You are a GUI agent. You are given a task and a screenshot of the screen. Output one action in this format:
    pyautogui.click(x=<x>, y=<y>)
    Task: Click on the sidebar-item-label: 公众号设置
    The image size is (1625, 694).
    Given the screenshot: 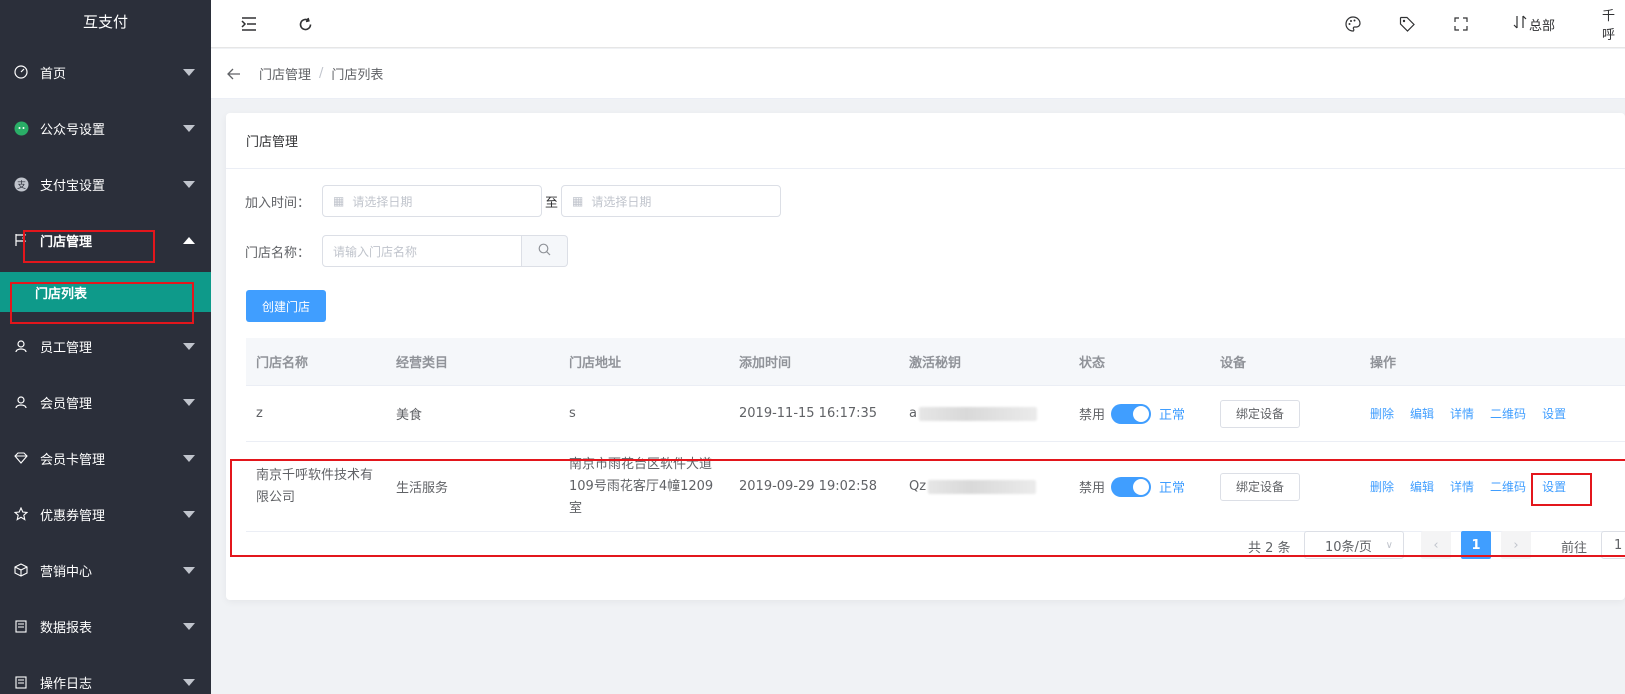 What is the action you would take?
    pyautogui.click(x=73, y=130)
    